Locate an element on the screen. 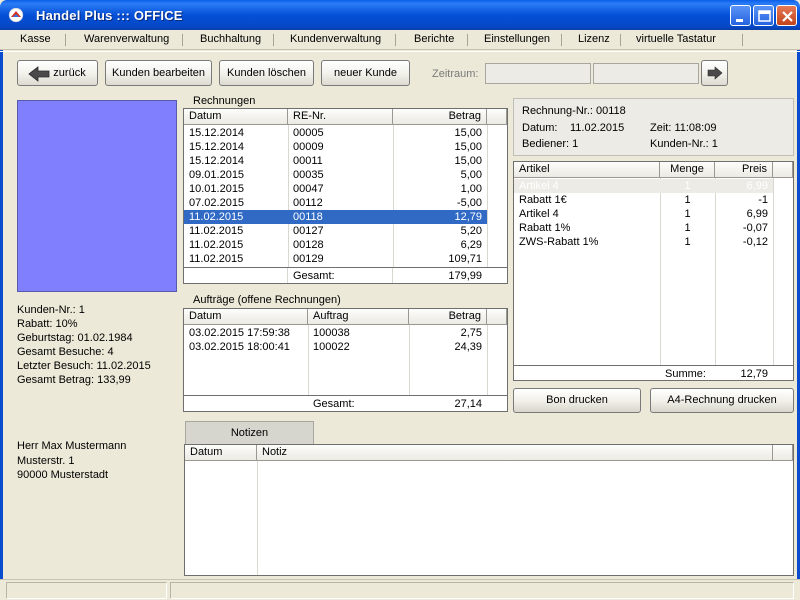  menu-einstellungen: Einstellungen is located at coordinates (517, 39).